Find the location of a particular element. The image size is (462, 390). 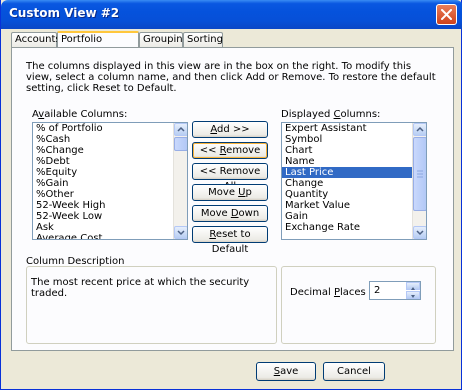

reset-to-default-button: Reset to Default is located at coordinates (230, 240).